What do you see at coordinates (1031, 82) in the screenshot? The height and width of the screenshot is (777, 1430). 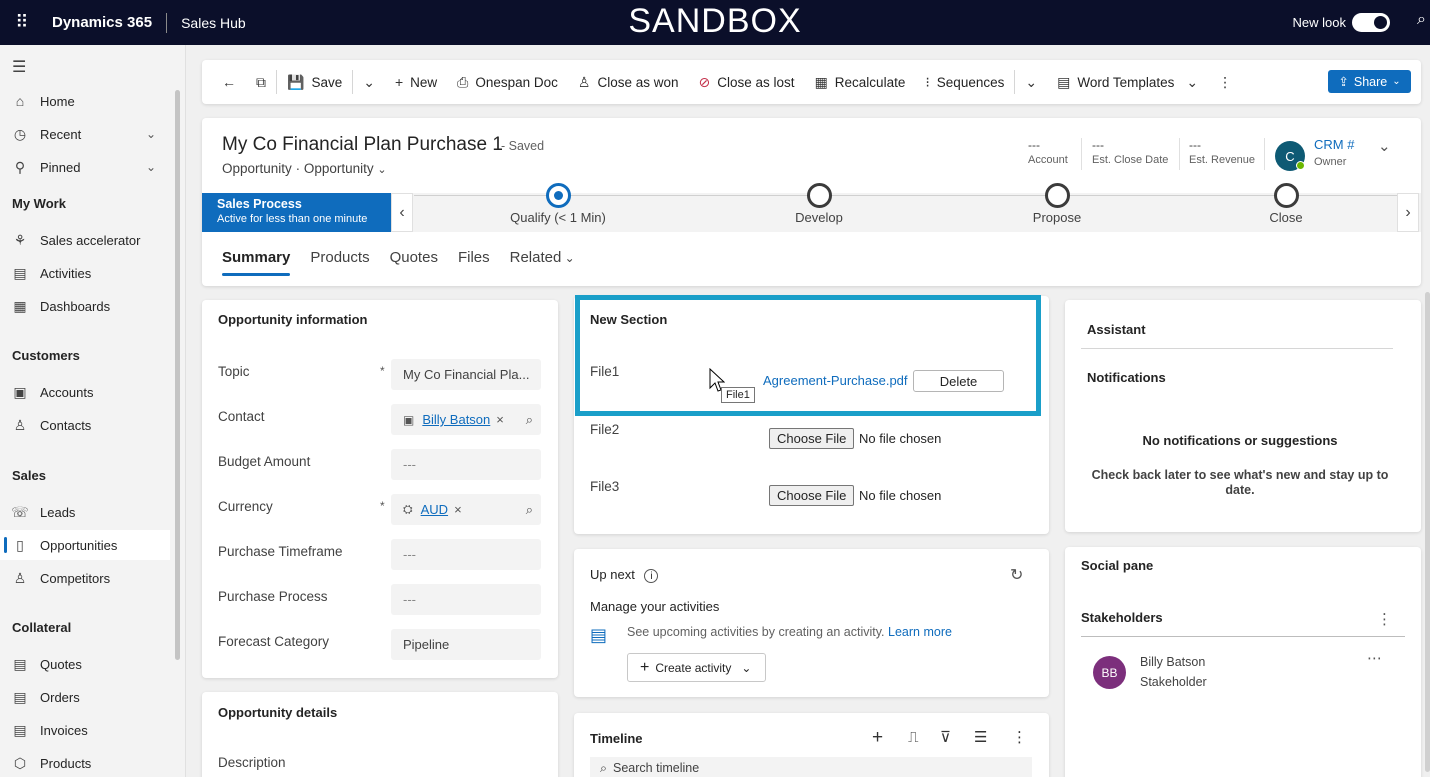 I see `sequences-menu-button: ⌄` at bounding box center [1031, 82].